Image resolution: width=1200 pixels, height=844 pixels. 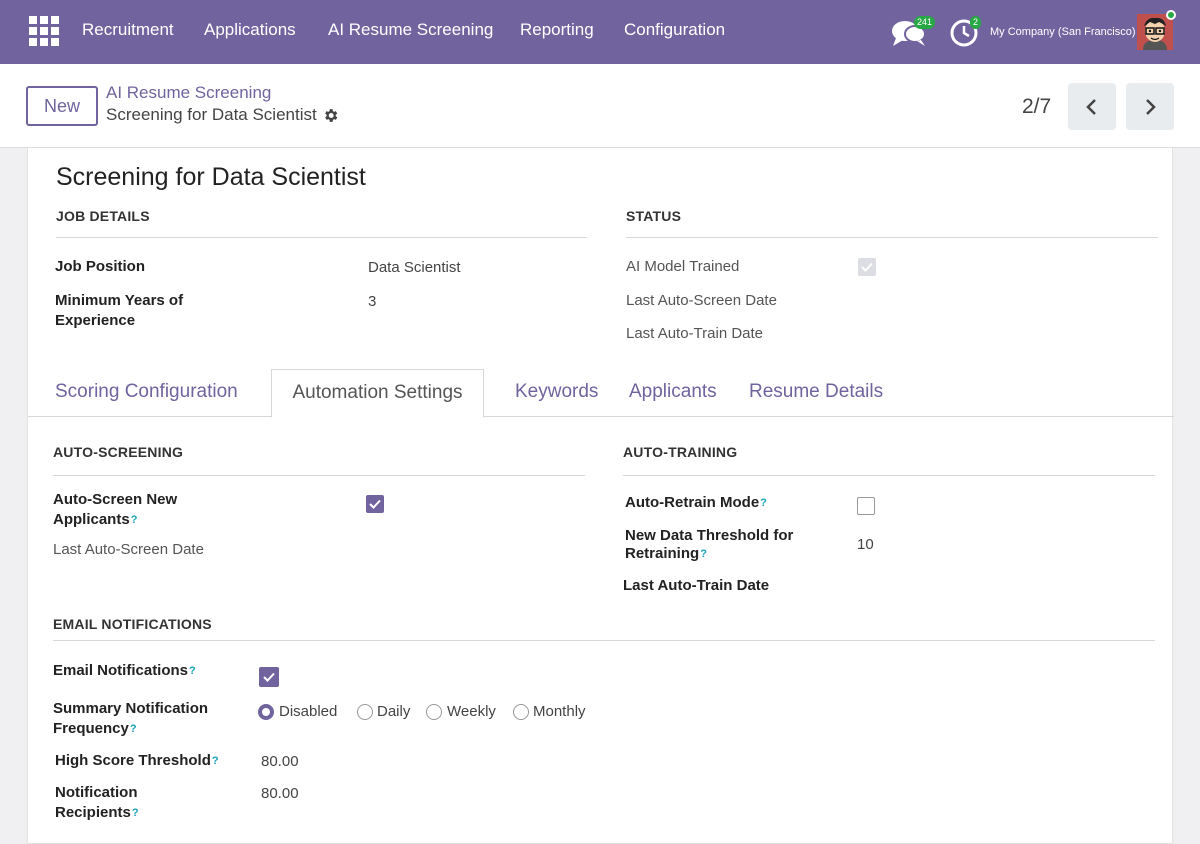 I want to click on recipients-value: 80.00, so click(x=280, y=793).